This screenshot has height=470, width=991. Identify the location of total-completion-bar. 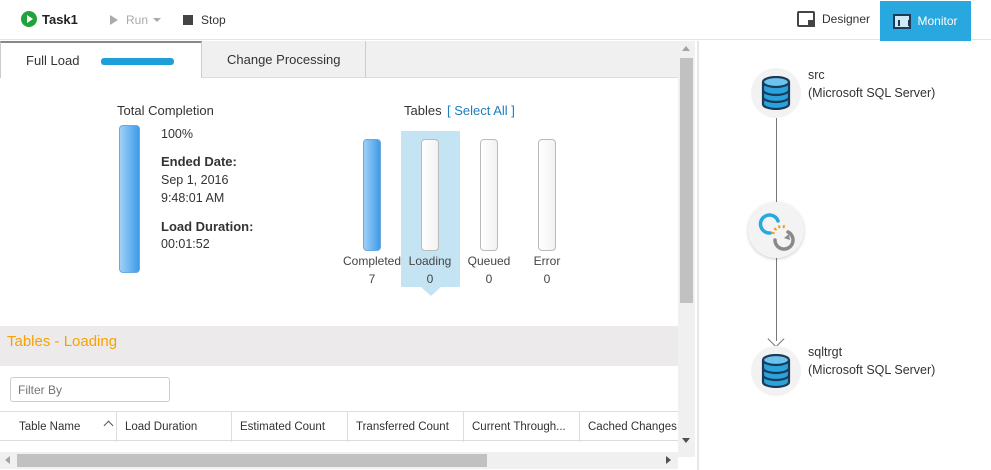
(129, 199).